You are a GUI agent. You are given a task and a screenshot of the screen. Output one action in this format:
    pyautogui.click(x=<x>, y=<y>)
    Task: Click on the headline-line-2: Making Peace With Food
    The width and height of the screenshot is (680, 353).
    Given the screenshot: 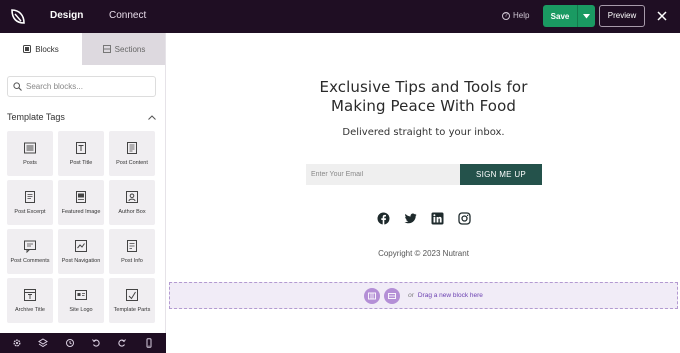 What is the action you would take?
    pyautogui.click(x=423, y=106)
    